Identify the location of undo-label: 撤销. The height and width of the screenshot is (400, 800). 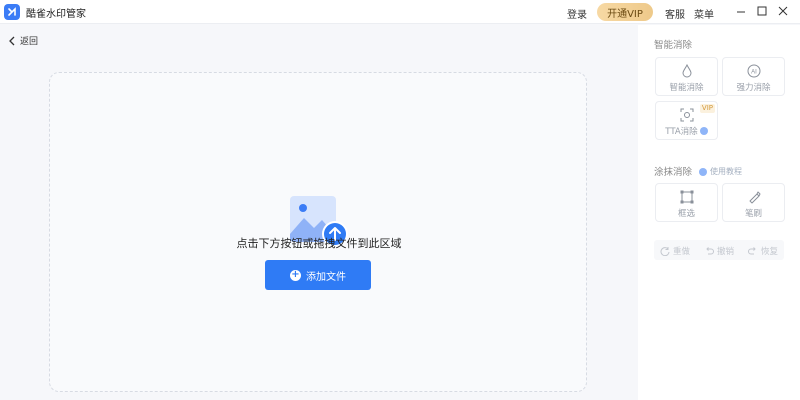
(726, 252).